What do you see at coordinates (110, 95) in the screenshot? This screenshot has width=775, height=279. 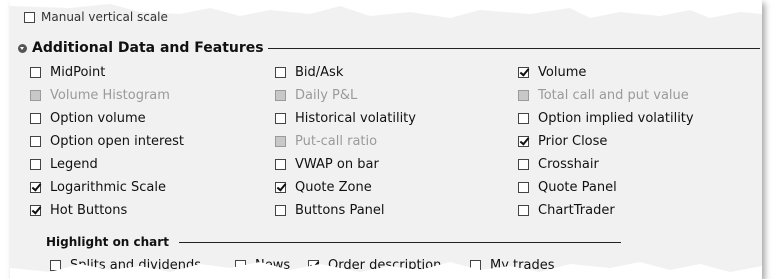 I see `volume-histogram-label: Volume Histogram` at bounding box center [110, 95].